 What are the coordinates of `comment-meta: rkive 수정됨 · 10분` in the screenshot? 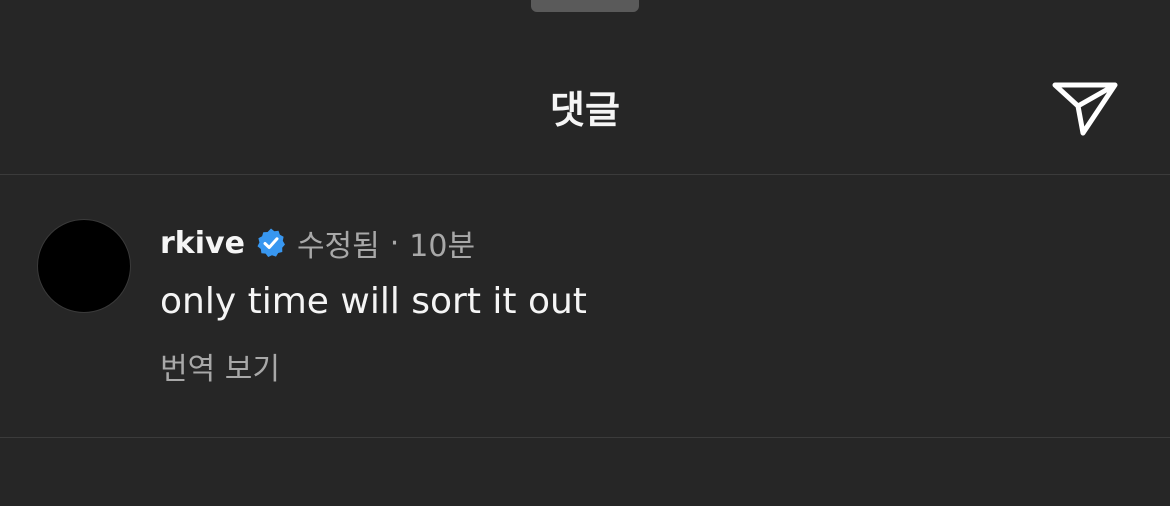 It's located at (318, 244).